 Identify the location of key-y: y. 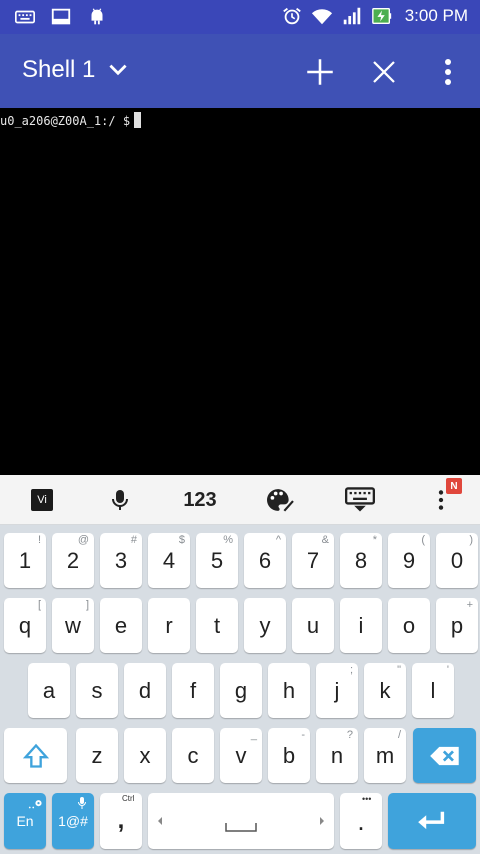
(265, 625).